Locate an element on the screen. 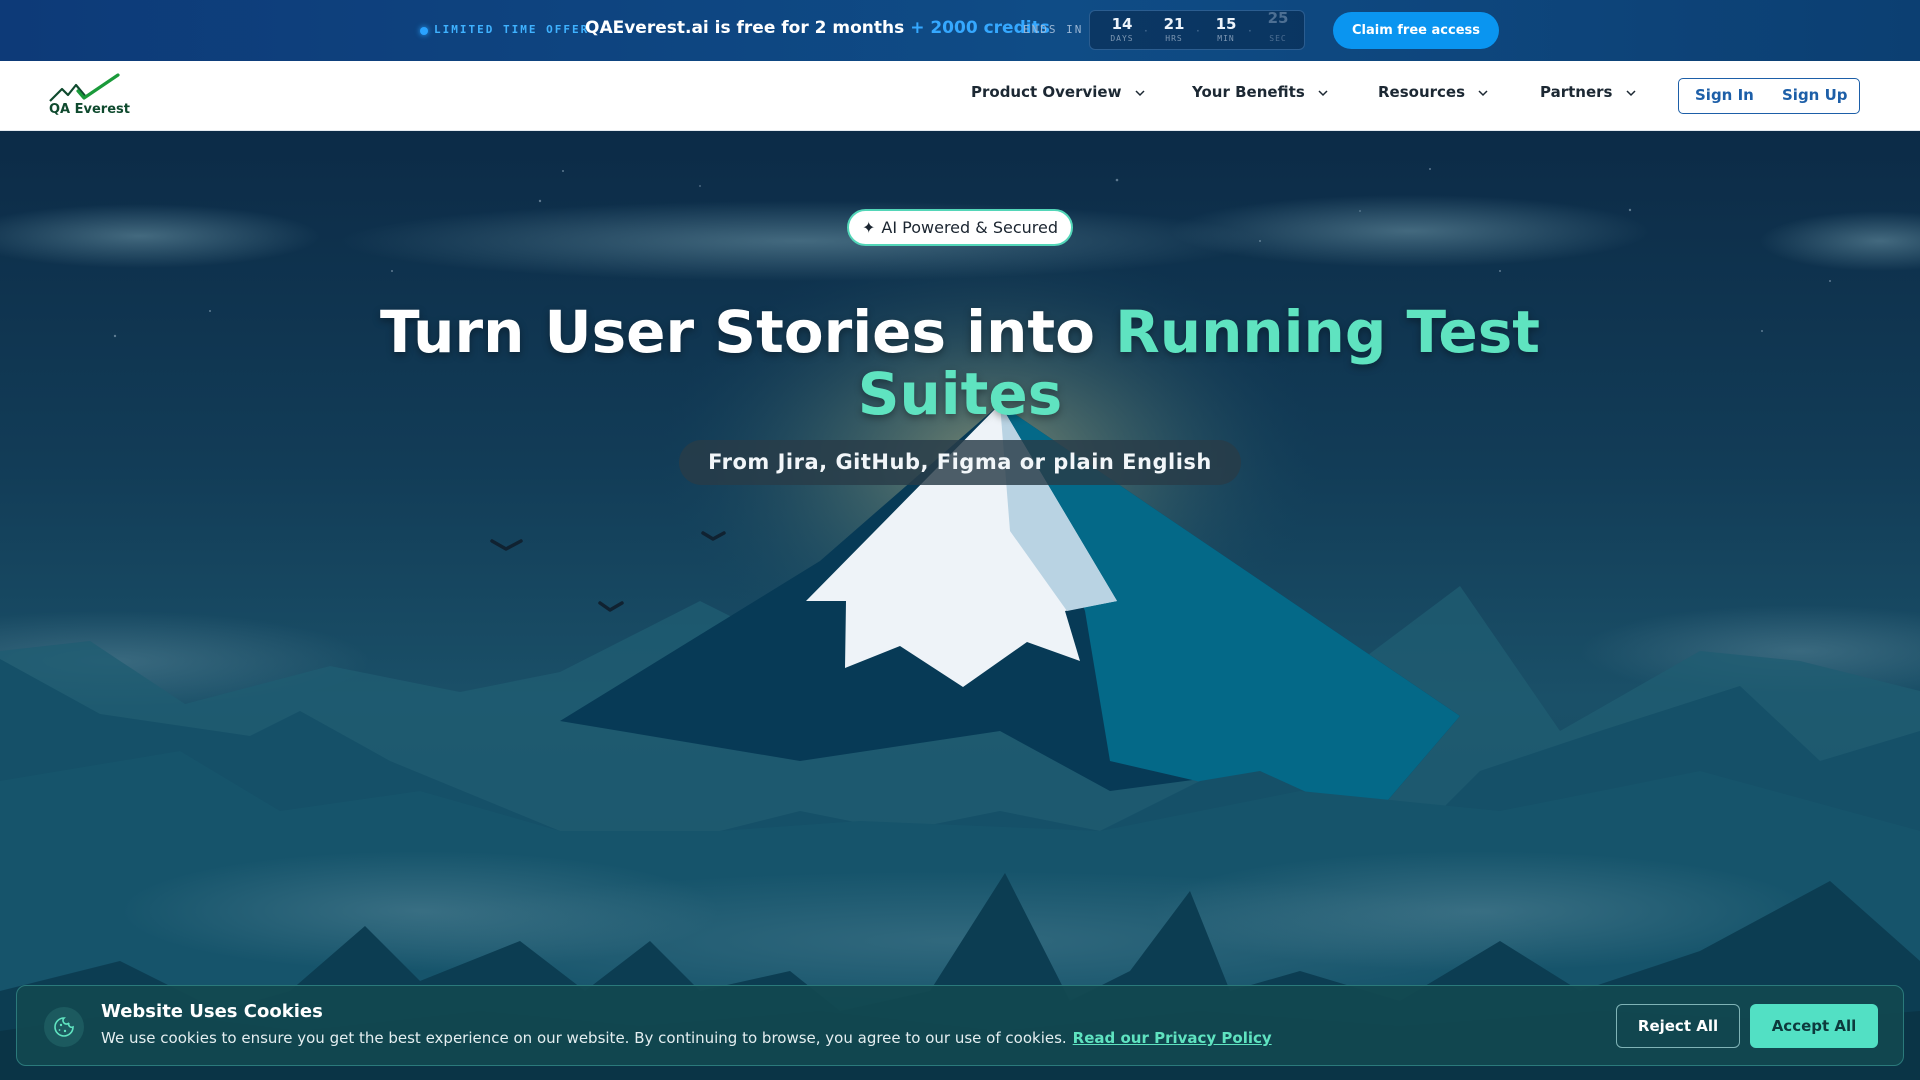 The width and height of the screenshot is (1920, 1080). reject-all-button: Reject All is located at coordinates (1678, 1026).